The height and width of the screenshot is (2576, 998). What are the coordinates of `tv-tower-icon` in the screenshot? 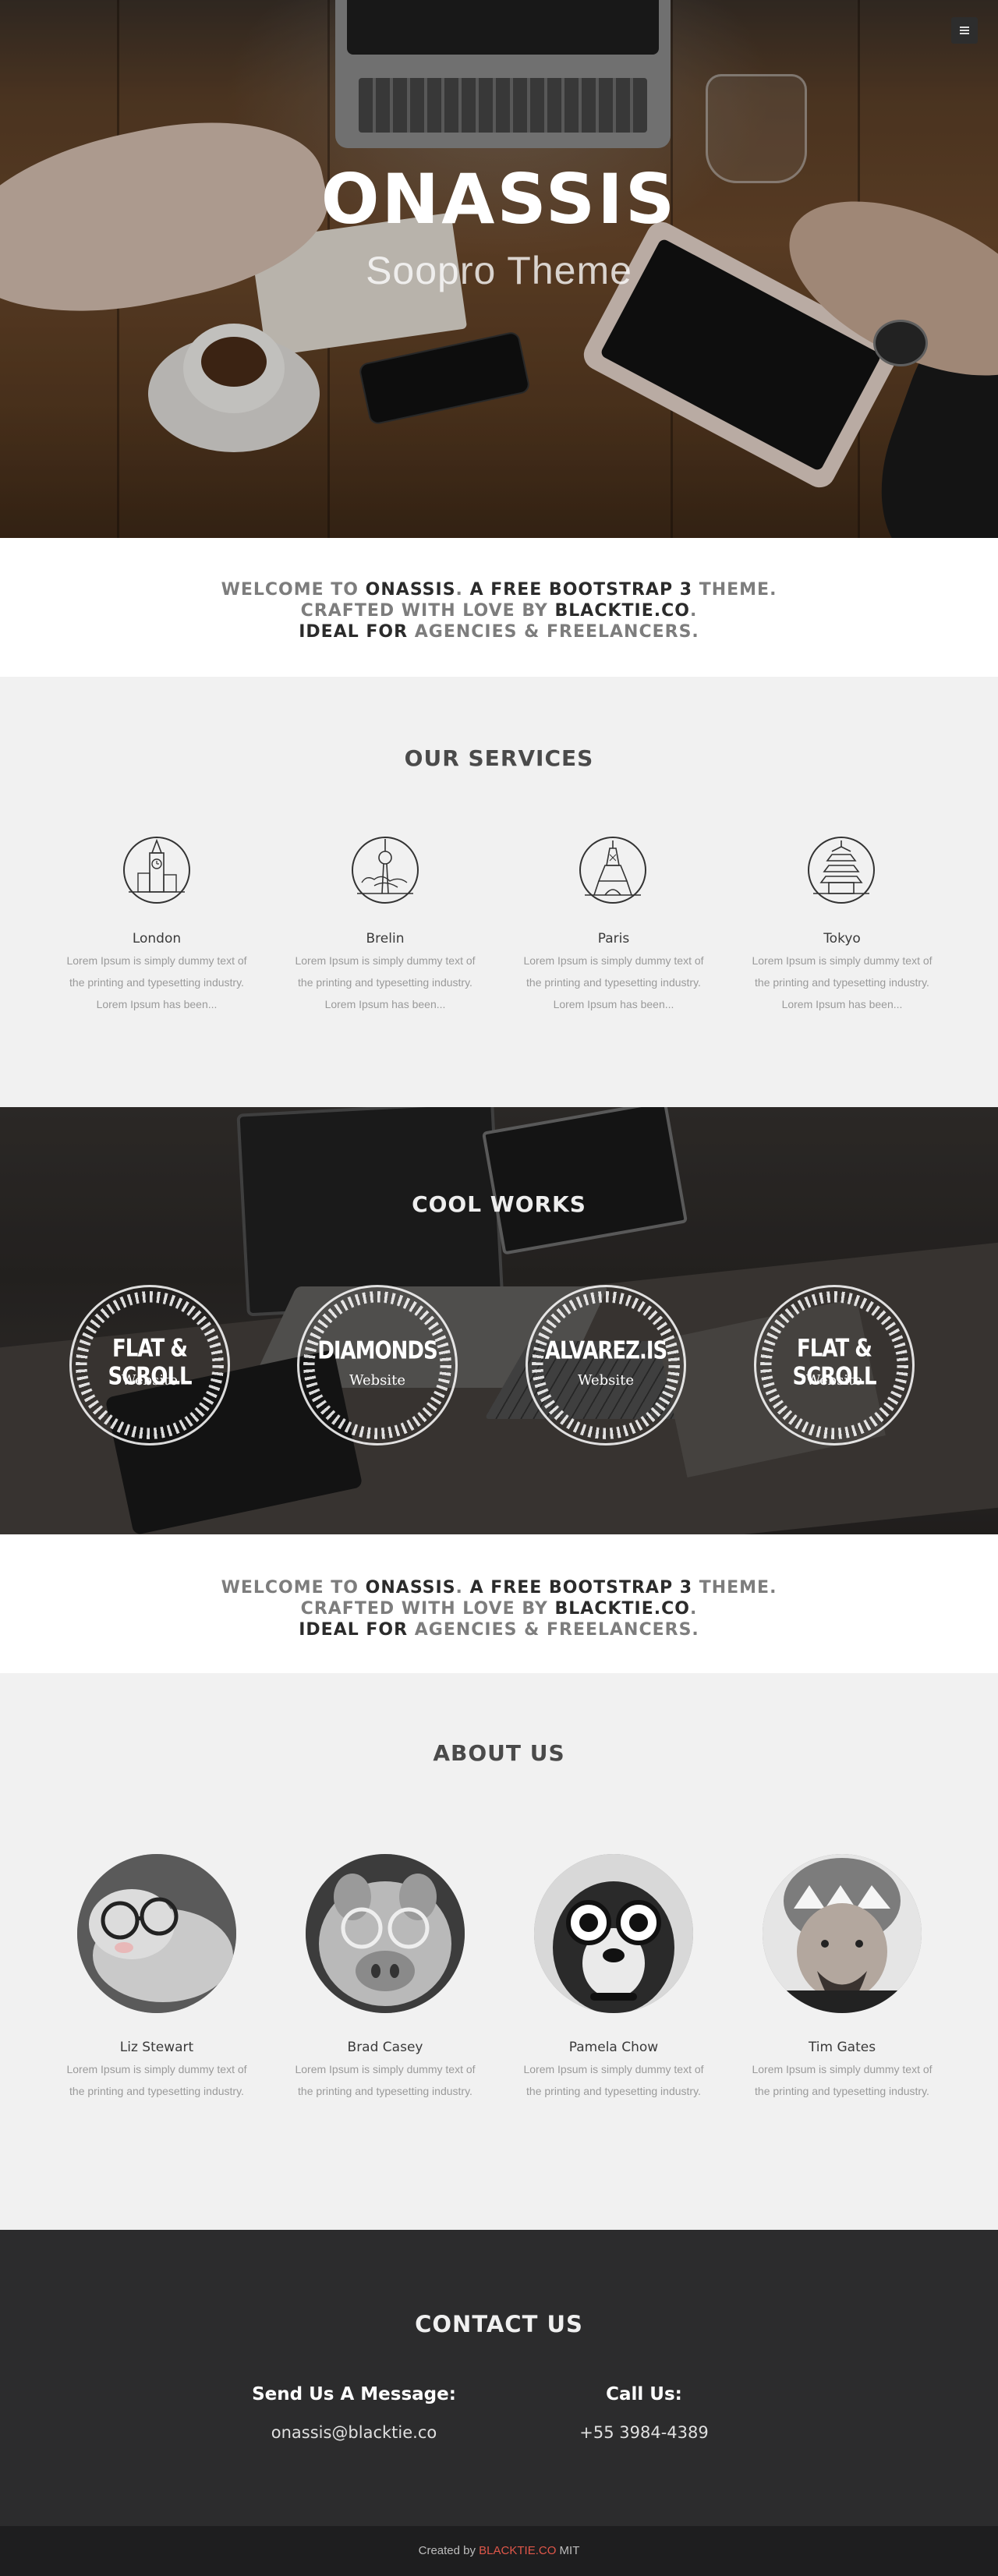 It's located at (385, 870).